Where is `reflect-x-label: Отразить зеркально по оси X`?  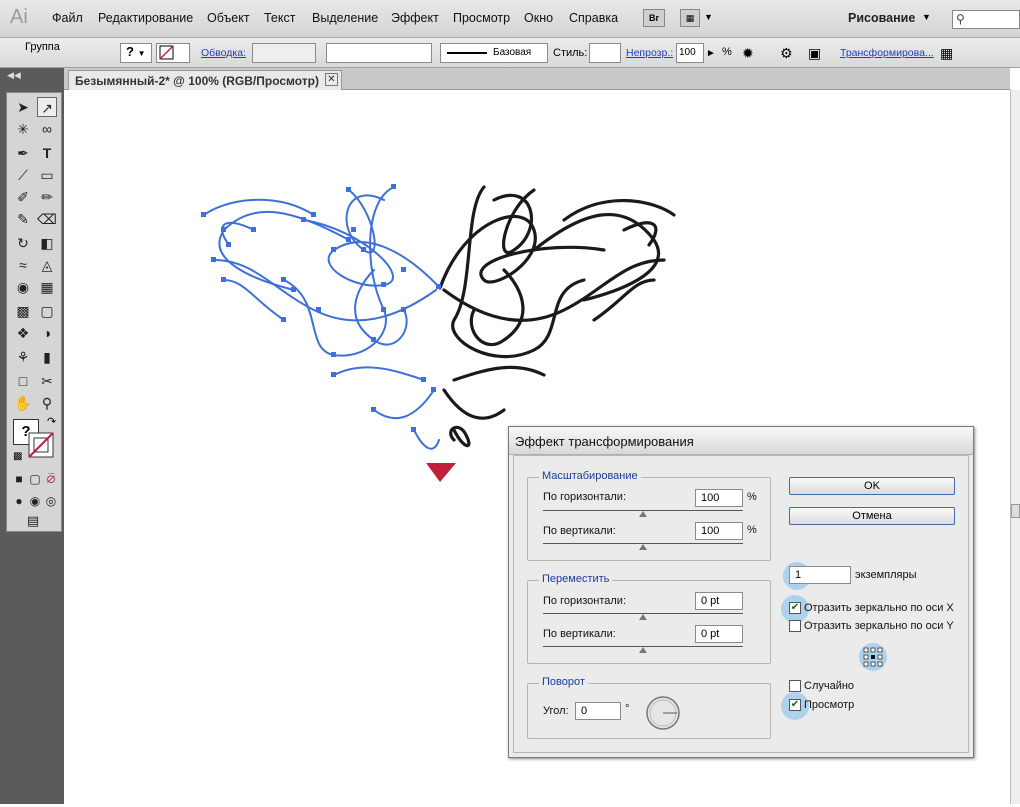
reflect-x-label: Отразить зеркально по оси X is located at coordinates (879, 608).